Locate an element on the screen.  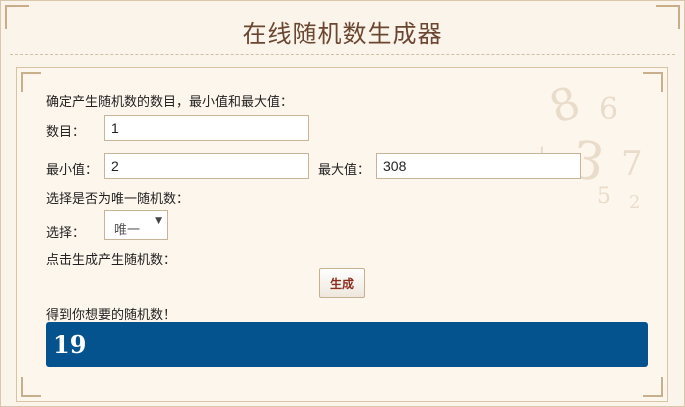
unique-select-value: 唯一 is located at coordinates (127, 230).